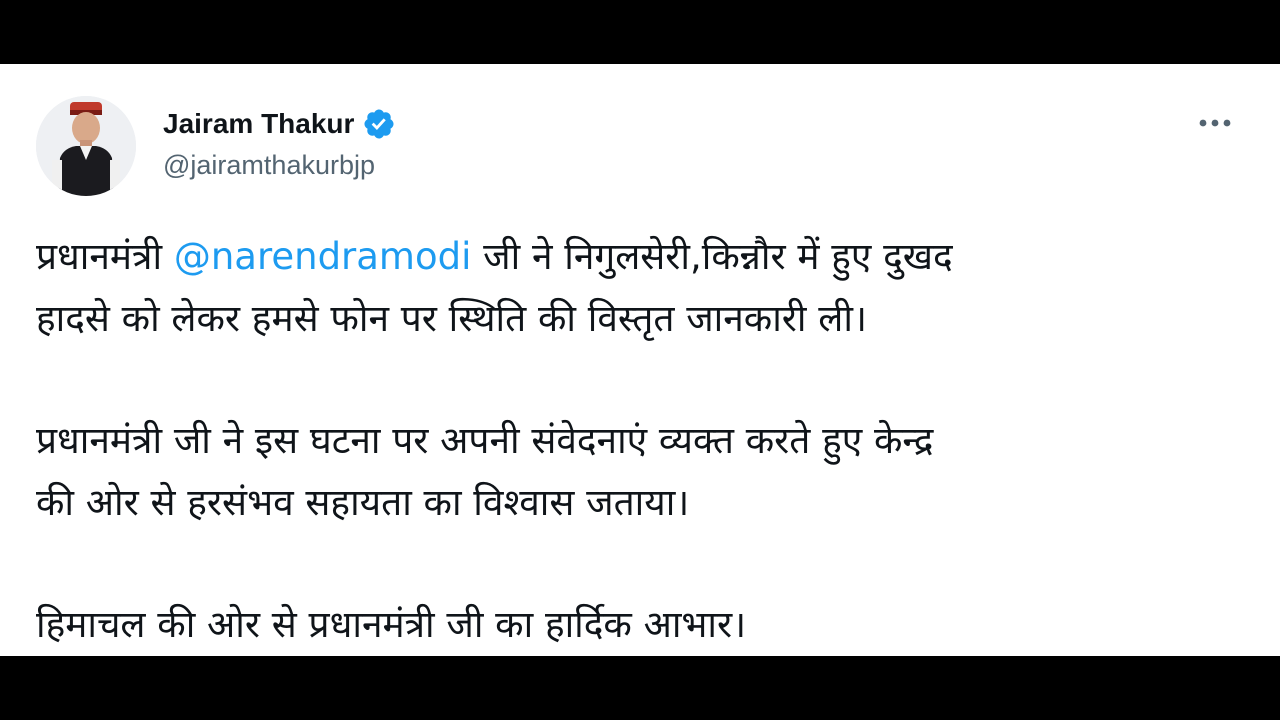 This screenshot has width=1280, height=720. I want to click on avatar, so click(86, 146).